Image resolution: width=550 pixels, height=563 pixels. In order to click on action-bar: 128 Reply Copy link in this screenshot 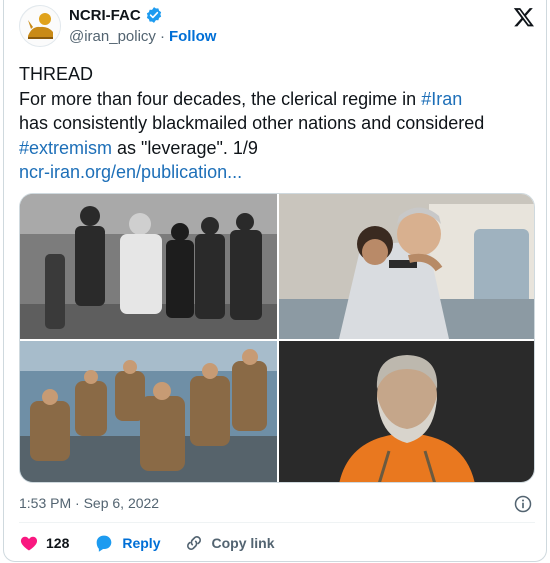, I will do `click(159, 543)`.